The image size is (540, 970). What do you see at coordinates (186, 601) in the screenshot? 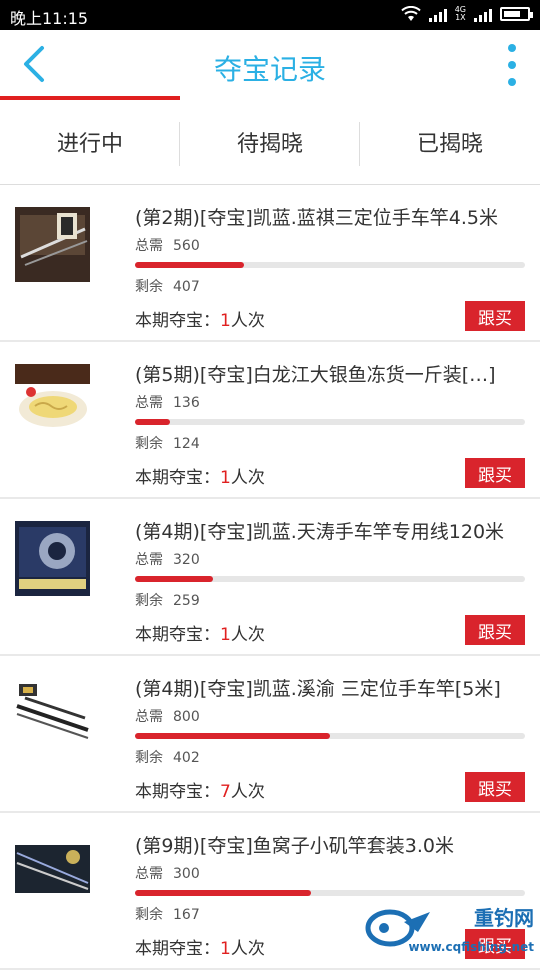
I see `remaining-value: 259` at bounding box center [186, 601].